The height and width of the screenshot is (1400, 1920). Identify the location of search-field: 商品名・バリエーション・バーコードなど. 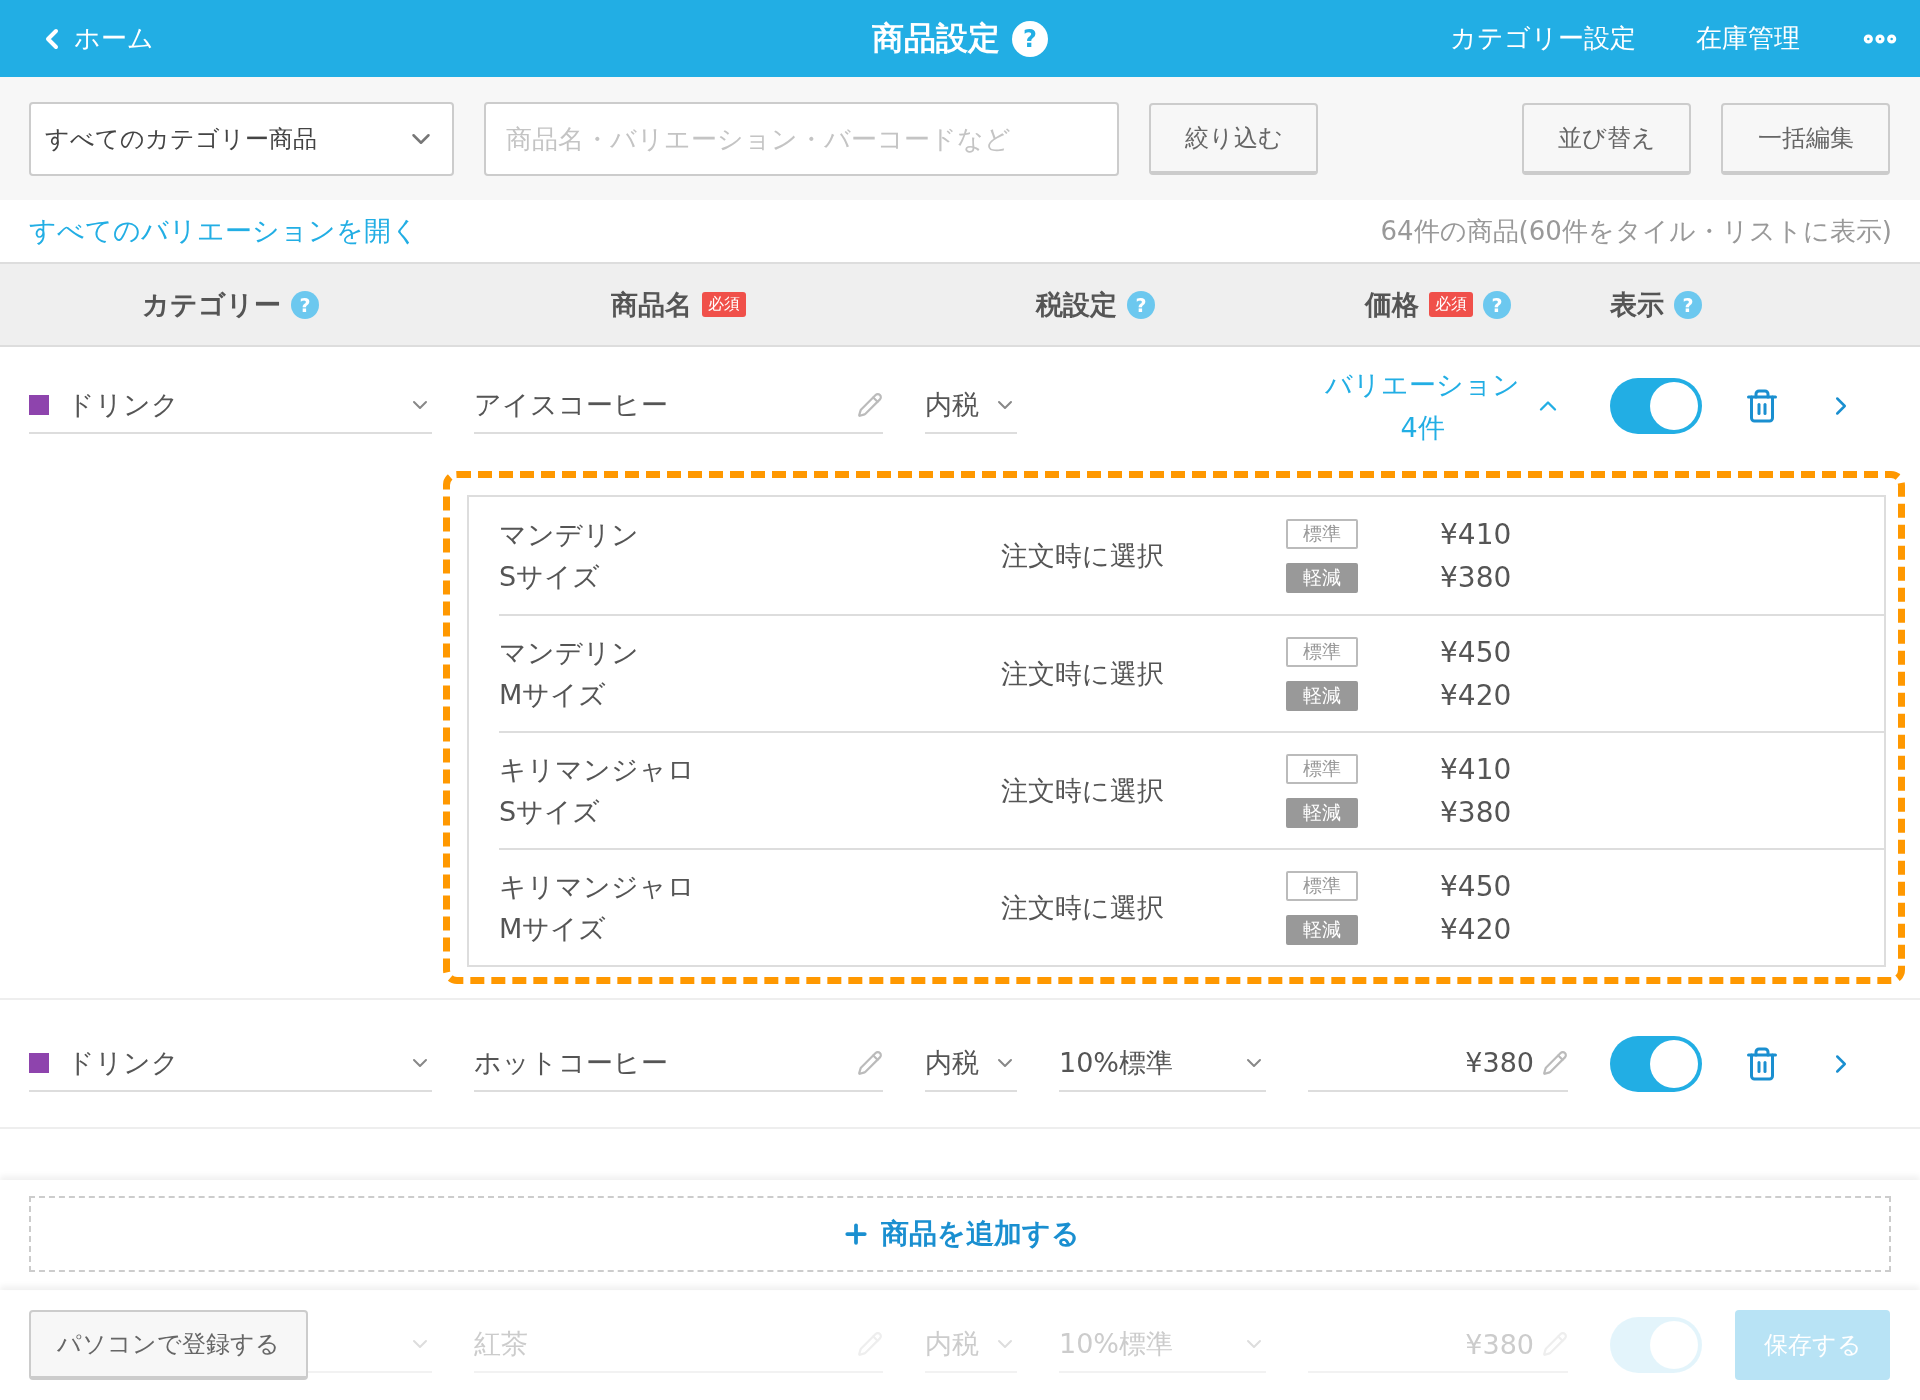
(801, 138).